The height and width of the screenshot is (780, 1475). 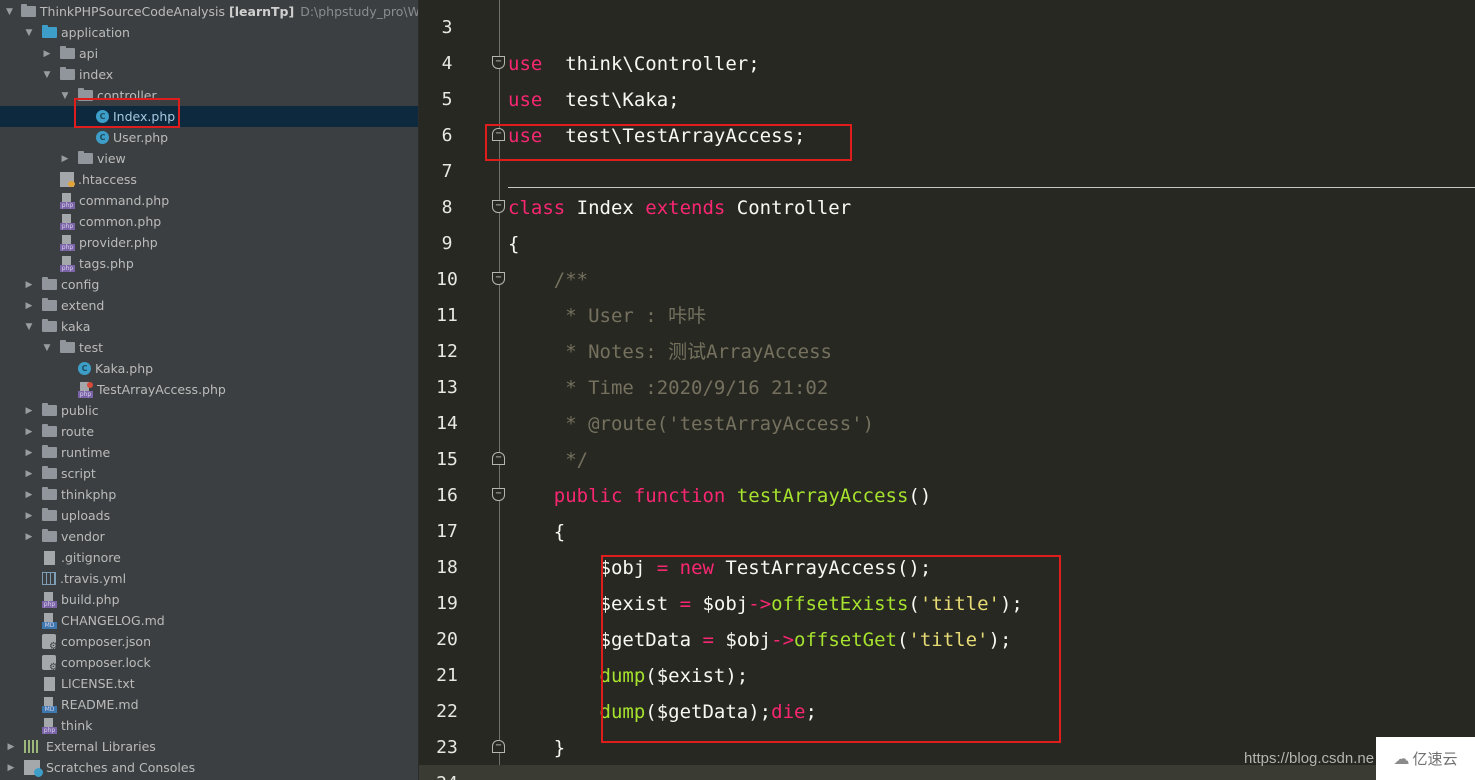 I want to click on code-line: 11 * User : 咔咔, so click(x=947, y=316).